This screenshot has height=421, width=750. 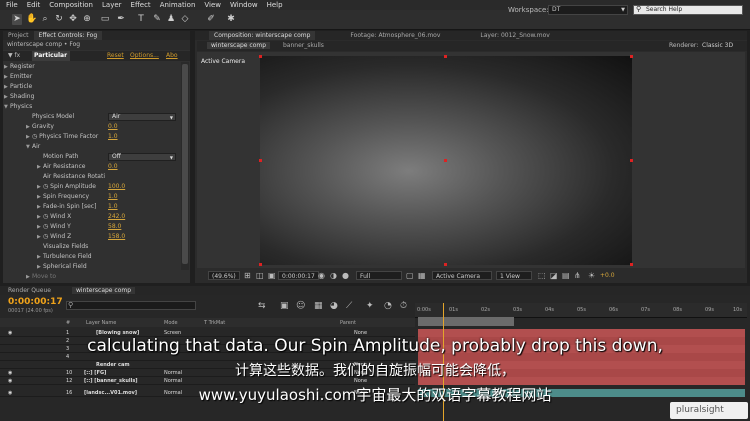 What do you see at coordinates (104, 290) in the screenshot?
I see `tab-timeline-comp: winterscape comp` at bounding box center [104, 290].